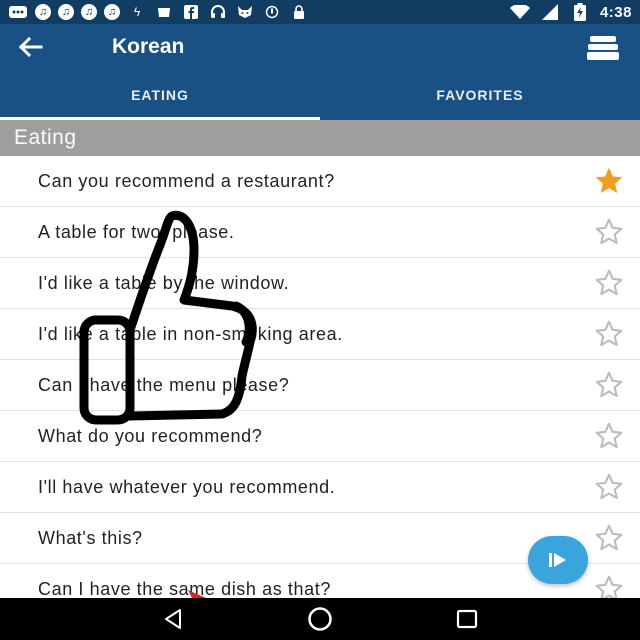 The width and height of the screenshot is (640, 640). What do you see at coordinates (320, 232) in the screenshot?
I see `list-item: A table for two, please.` at bounding box center [320, 232].